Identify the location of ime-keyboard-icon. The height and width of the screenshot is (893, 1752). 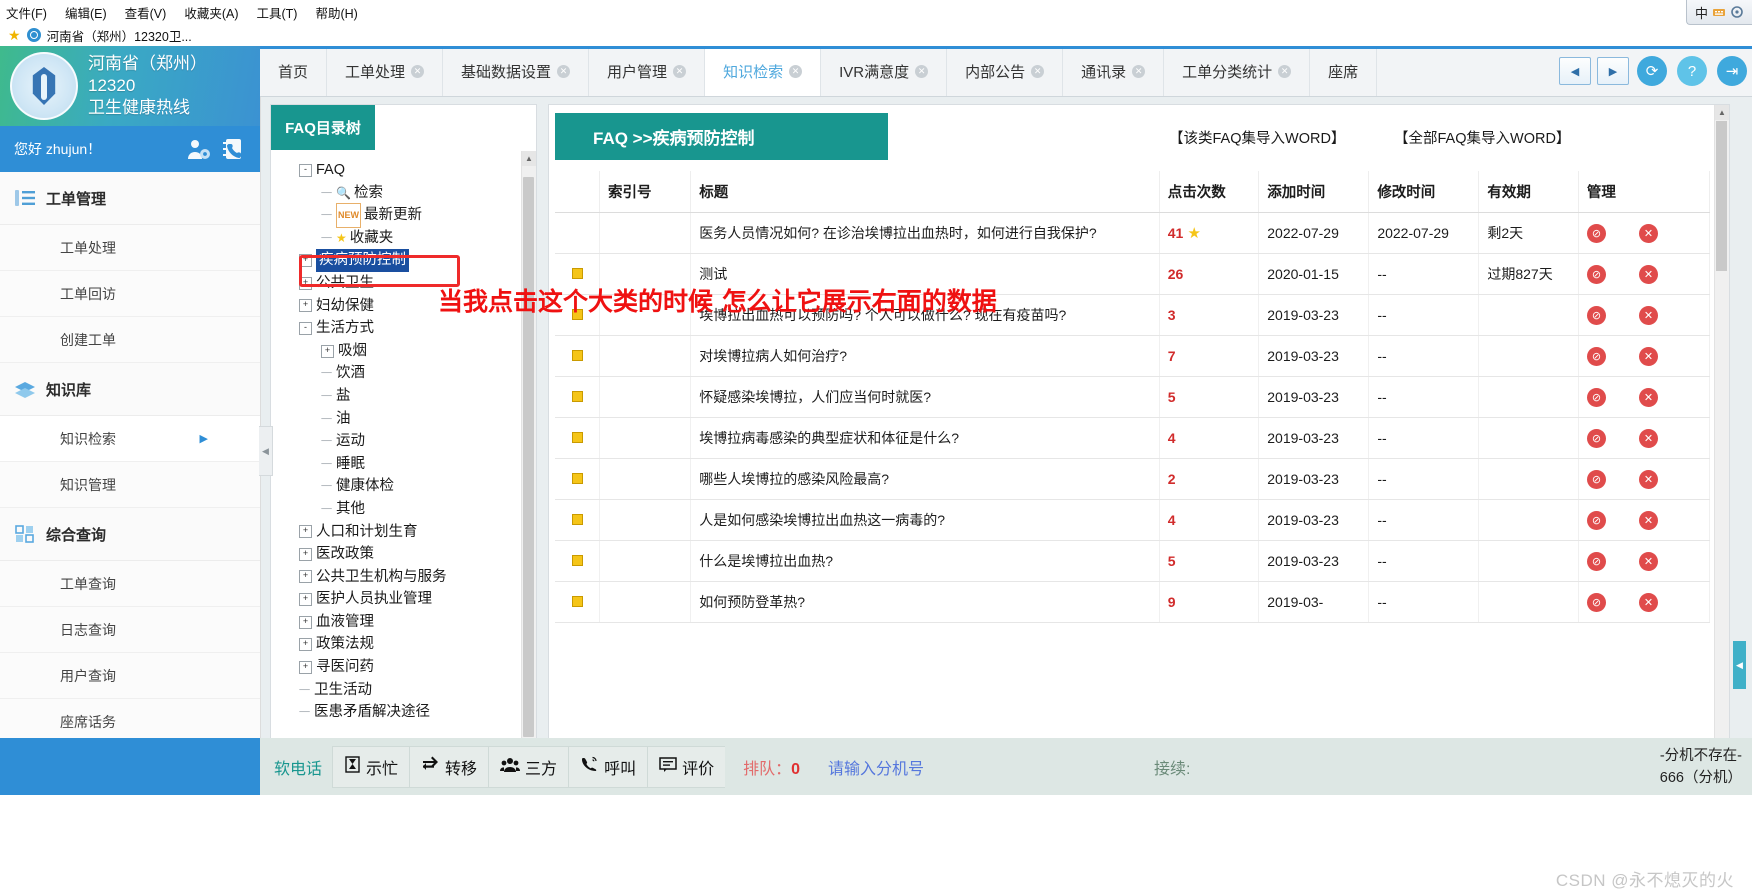
(1719, 12).